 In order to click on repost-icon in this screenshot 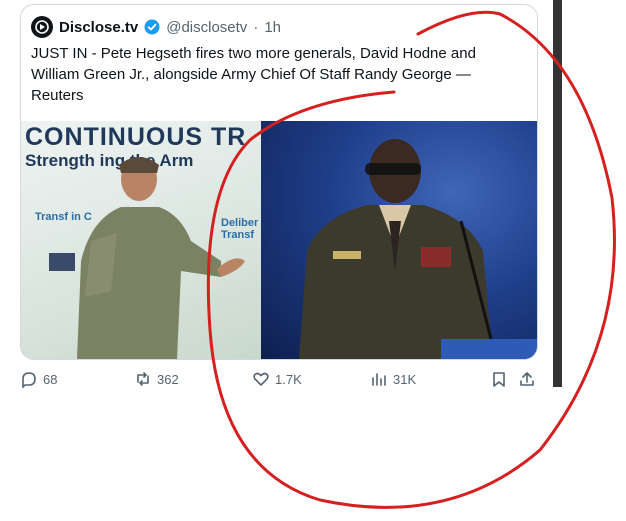, I will do `click(143, 379)`.